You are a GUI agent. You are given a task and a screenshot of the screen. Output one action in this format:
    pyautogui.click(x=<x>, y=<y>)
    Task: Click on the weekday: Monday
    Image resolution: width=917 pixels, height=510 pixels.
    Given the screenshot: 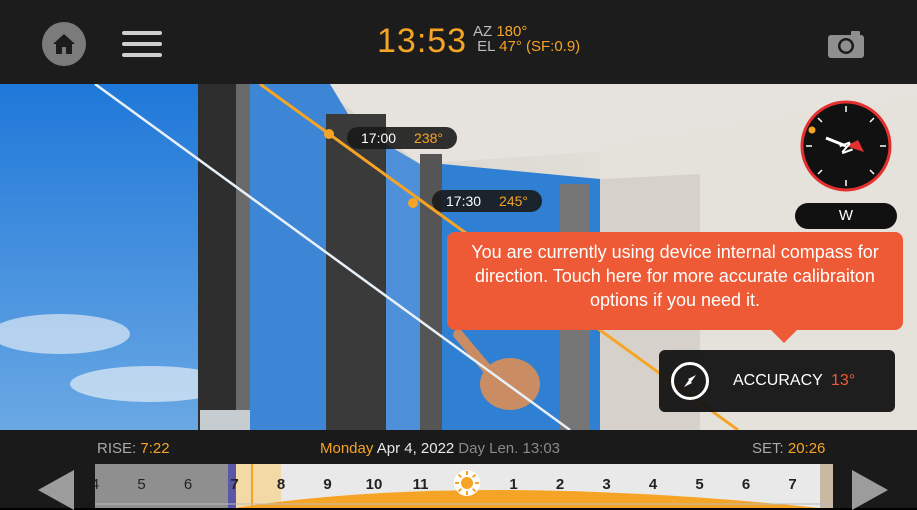 What is the action you would take?
    pyautogui.click(x=347, y=448)
    